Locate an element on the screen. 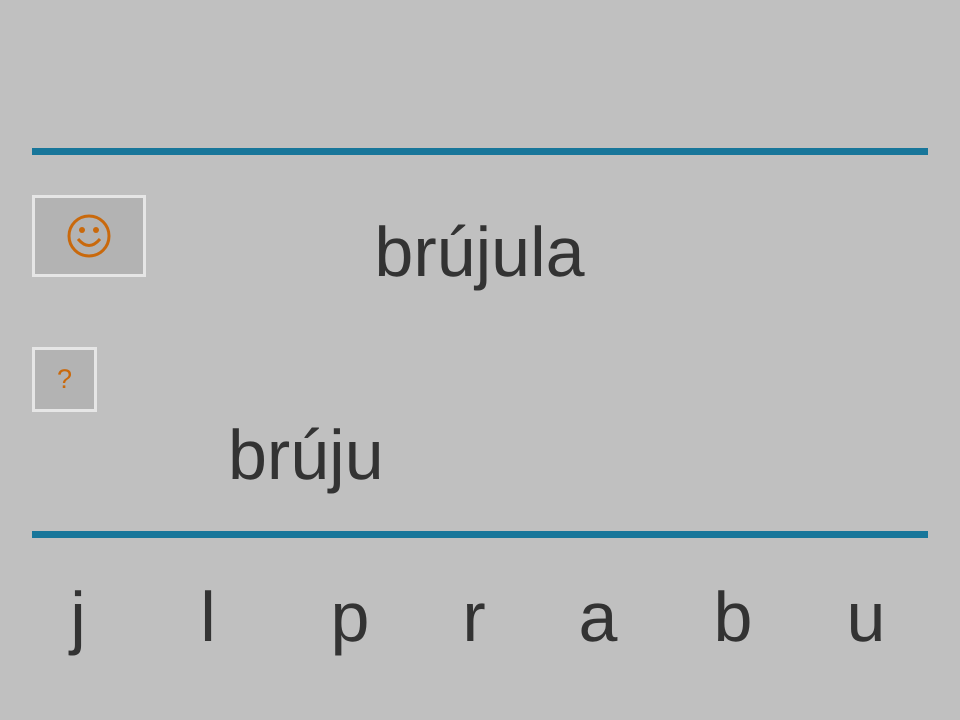 This screenshot has width=960, height=720. smiley-button is located at coordinates (89, 236).